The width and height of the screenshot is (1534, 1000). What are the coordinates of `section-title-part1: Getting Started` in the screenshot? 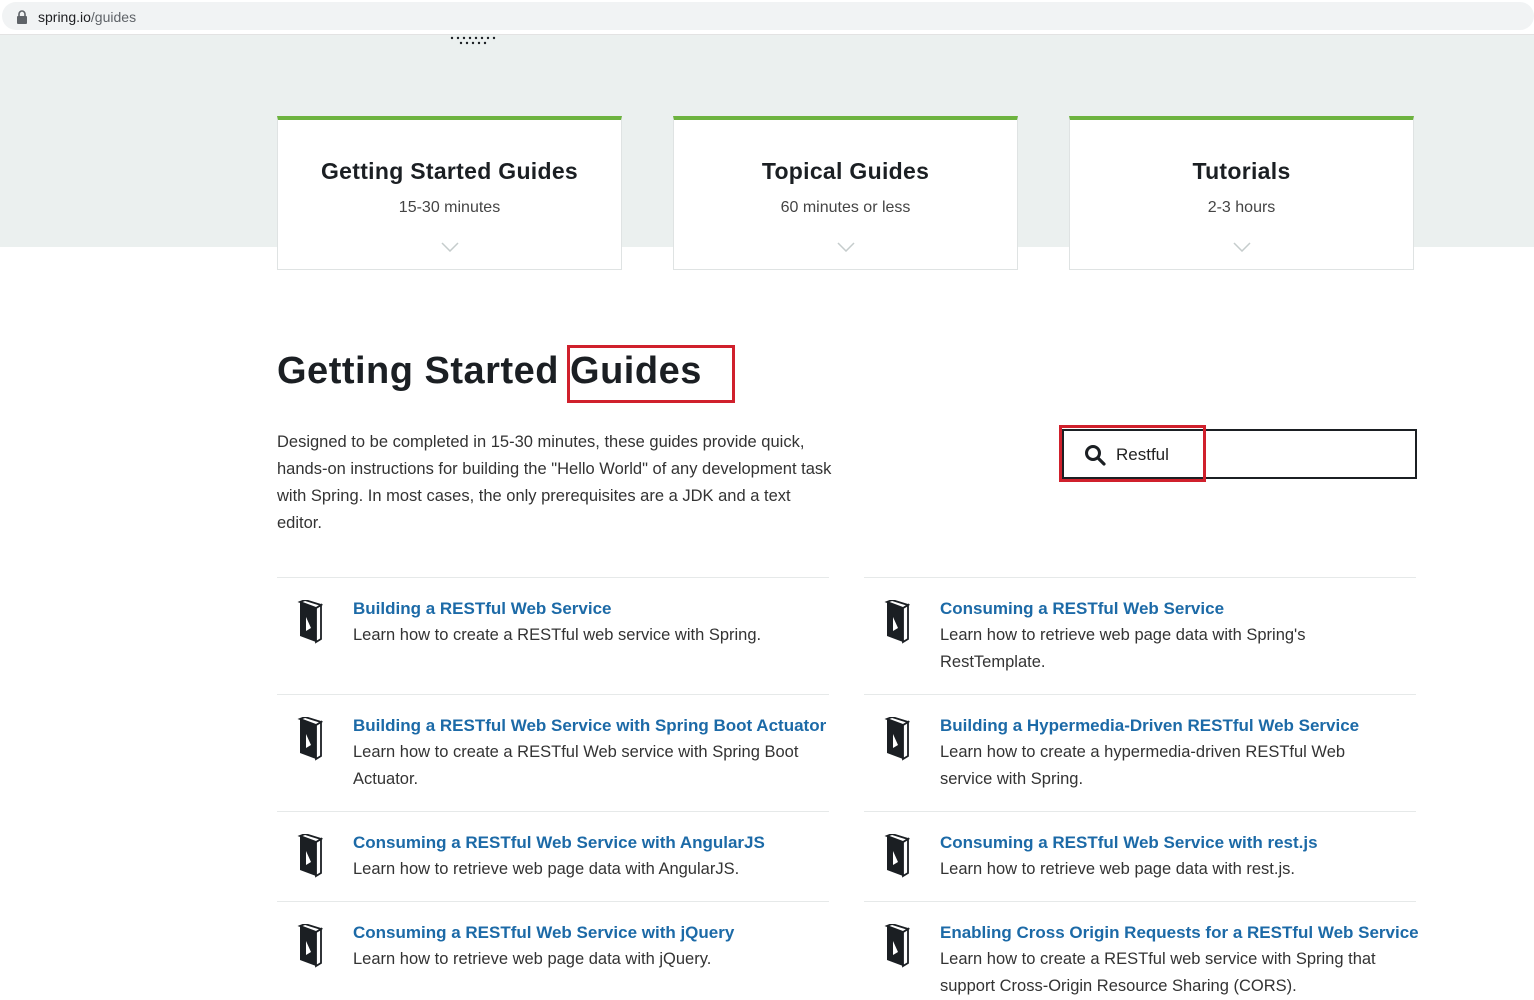 It's located at (418, 371).